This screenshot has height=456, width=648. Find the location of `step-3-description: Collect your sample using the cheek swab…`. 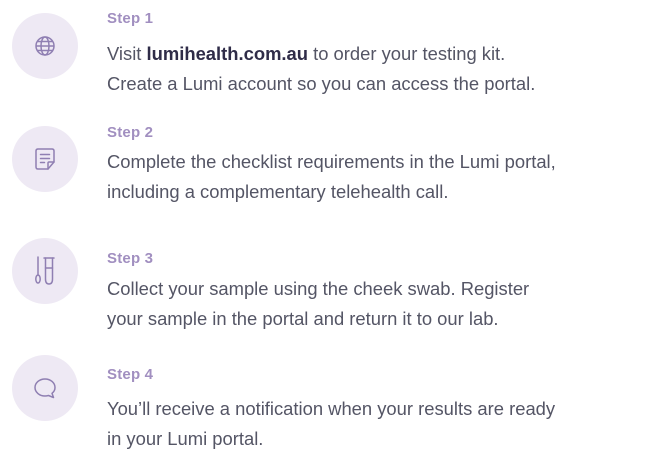

step-3-description: Collect your sample using the cheek swab… is located at coordinates (374, 304).